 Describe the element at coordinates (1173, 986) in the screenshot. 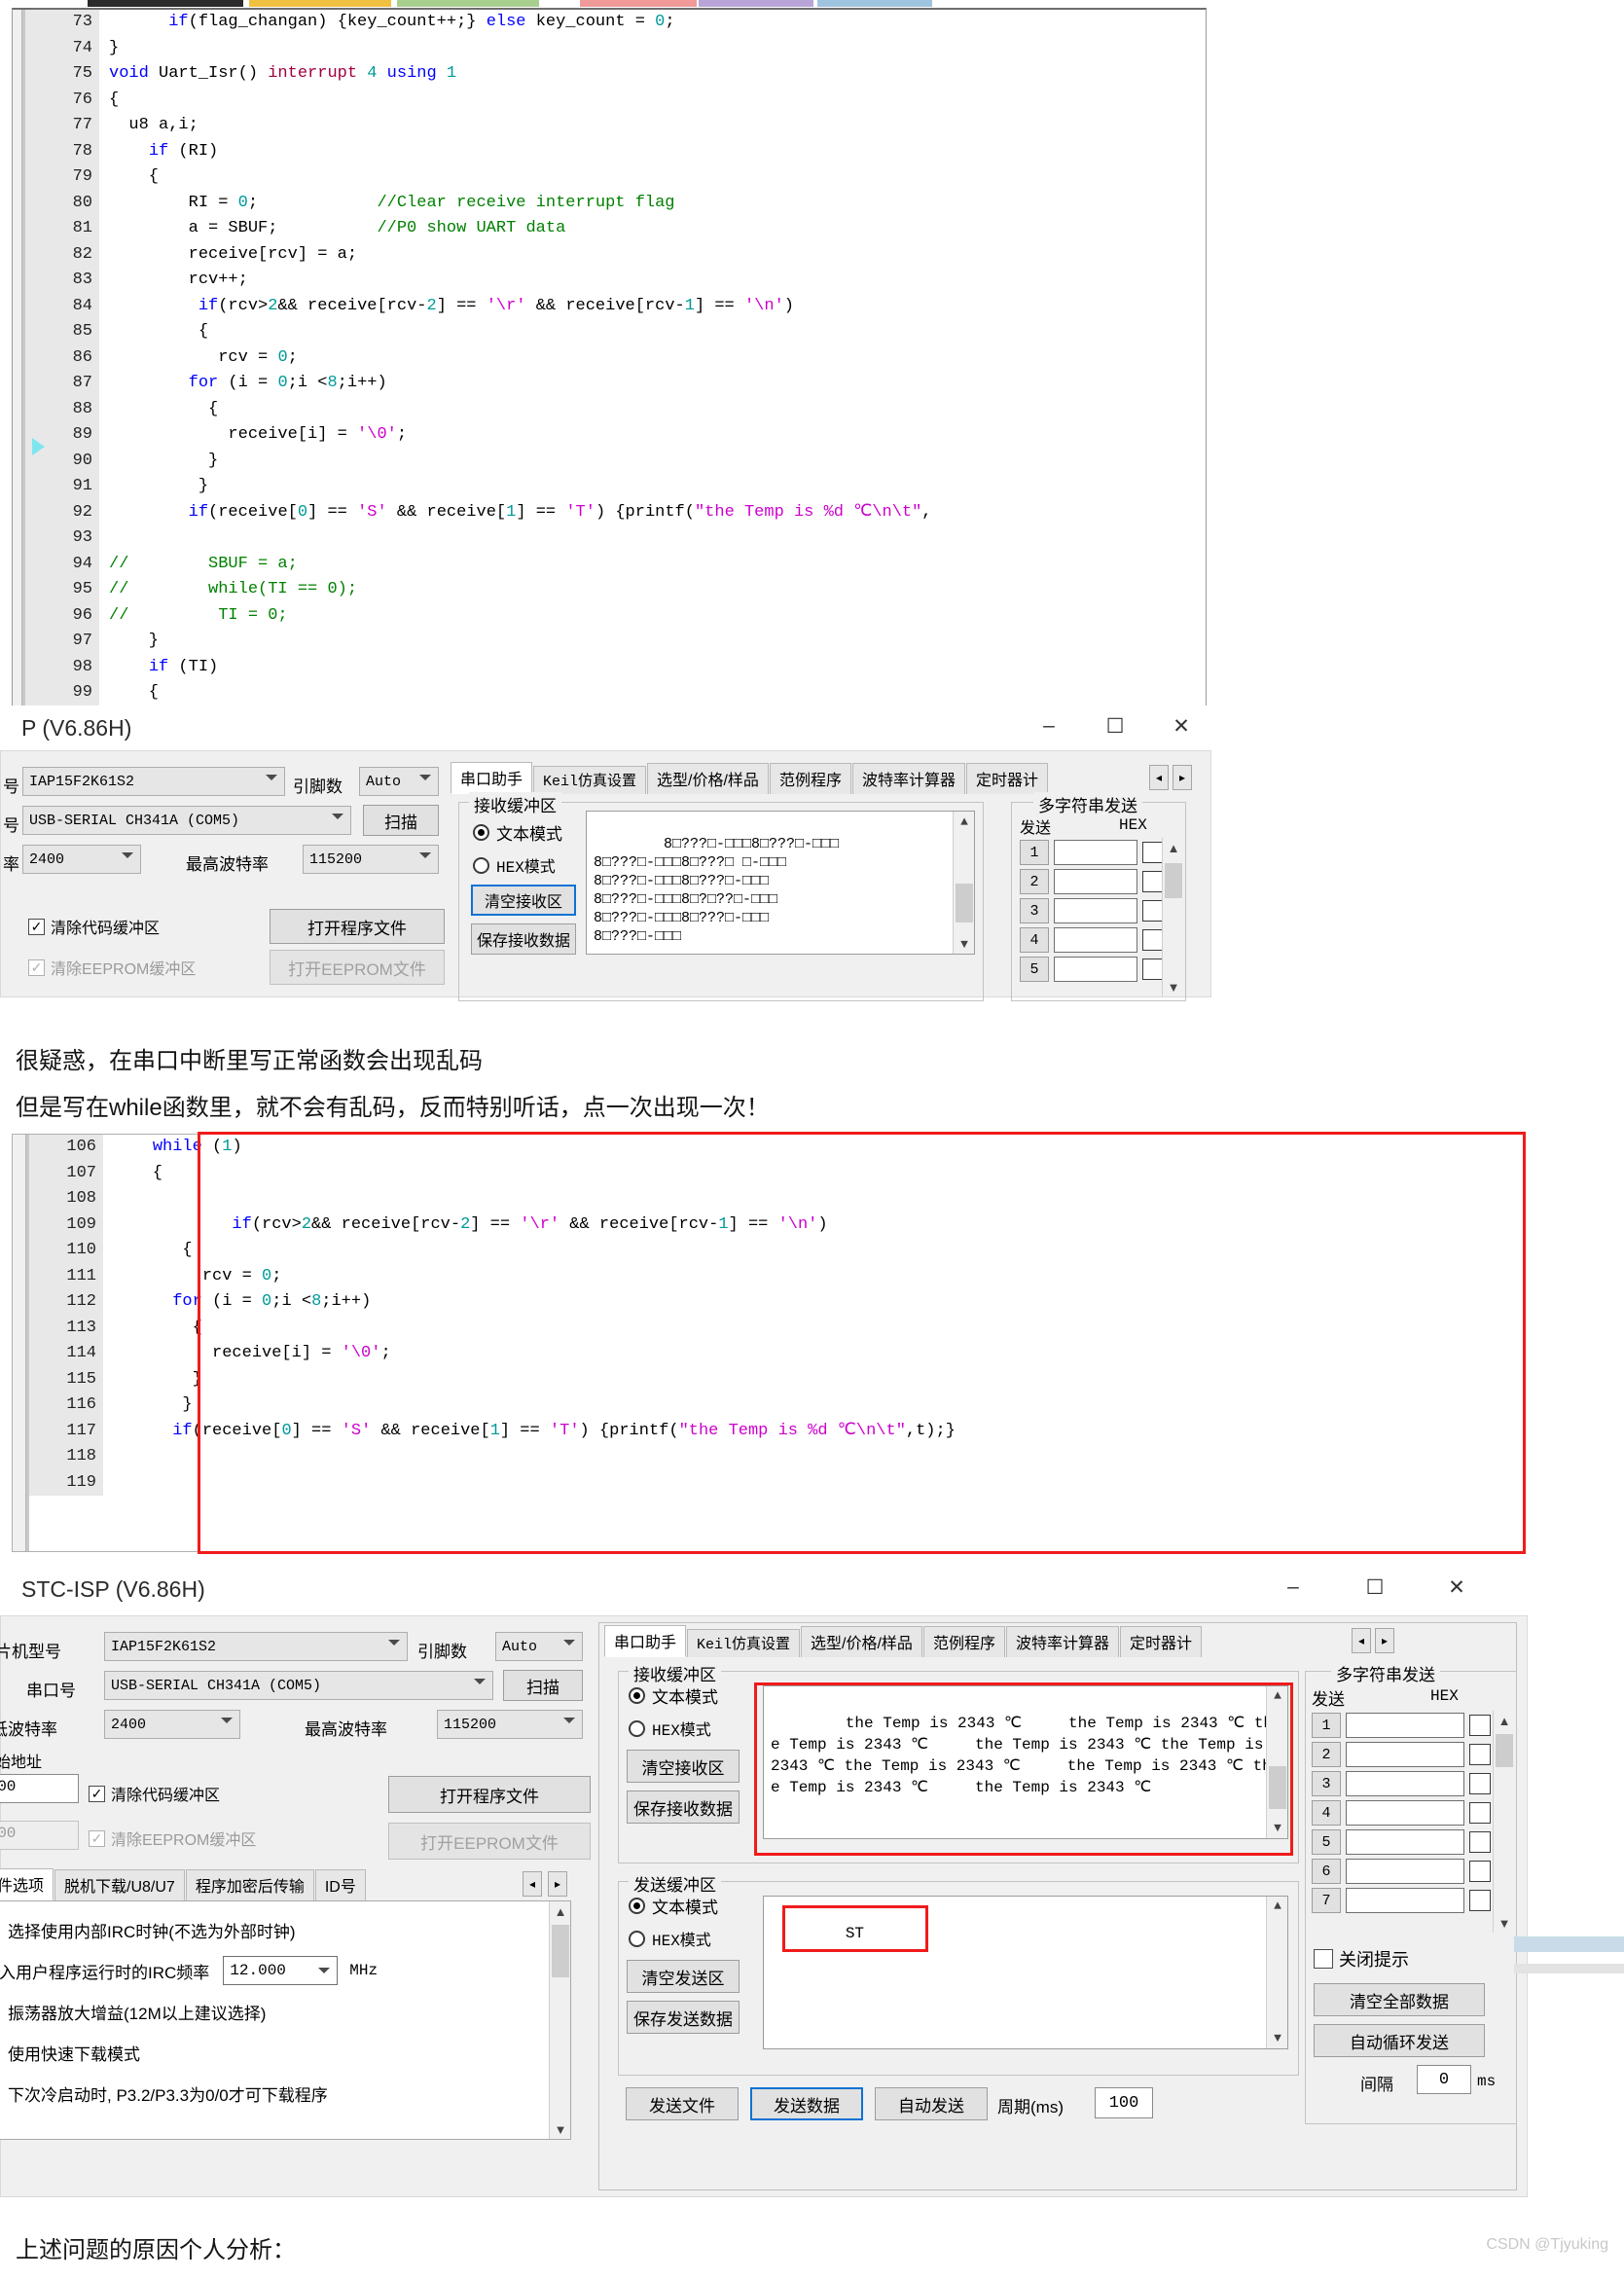

I see `scroll-down-icon: ▼` at that location.